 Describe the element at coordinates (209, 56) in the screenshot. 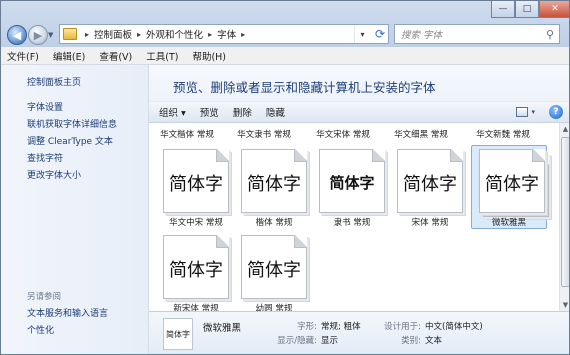

I see `menu-help: 帮助(H)` at that location.